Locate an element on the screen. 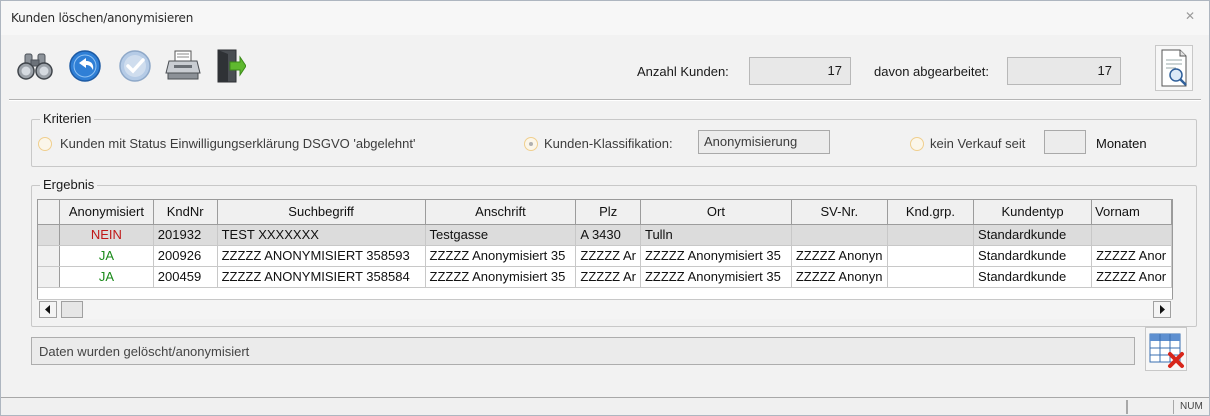 Image resolution: width=1210 pixels, height=416 pixels. scrollbar-thumb is located at coordinates (72, 309).